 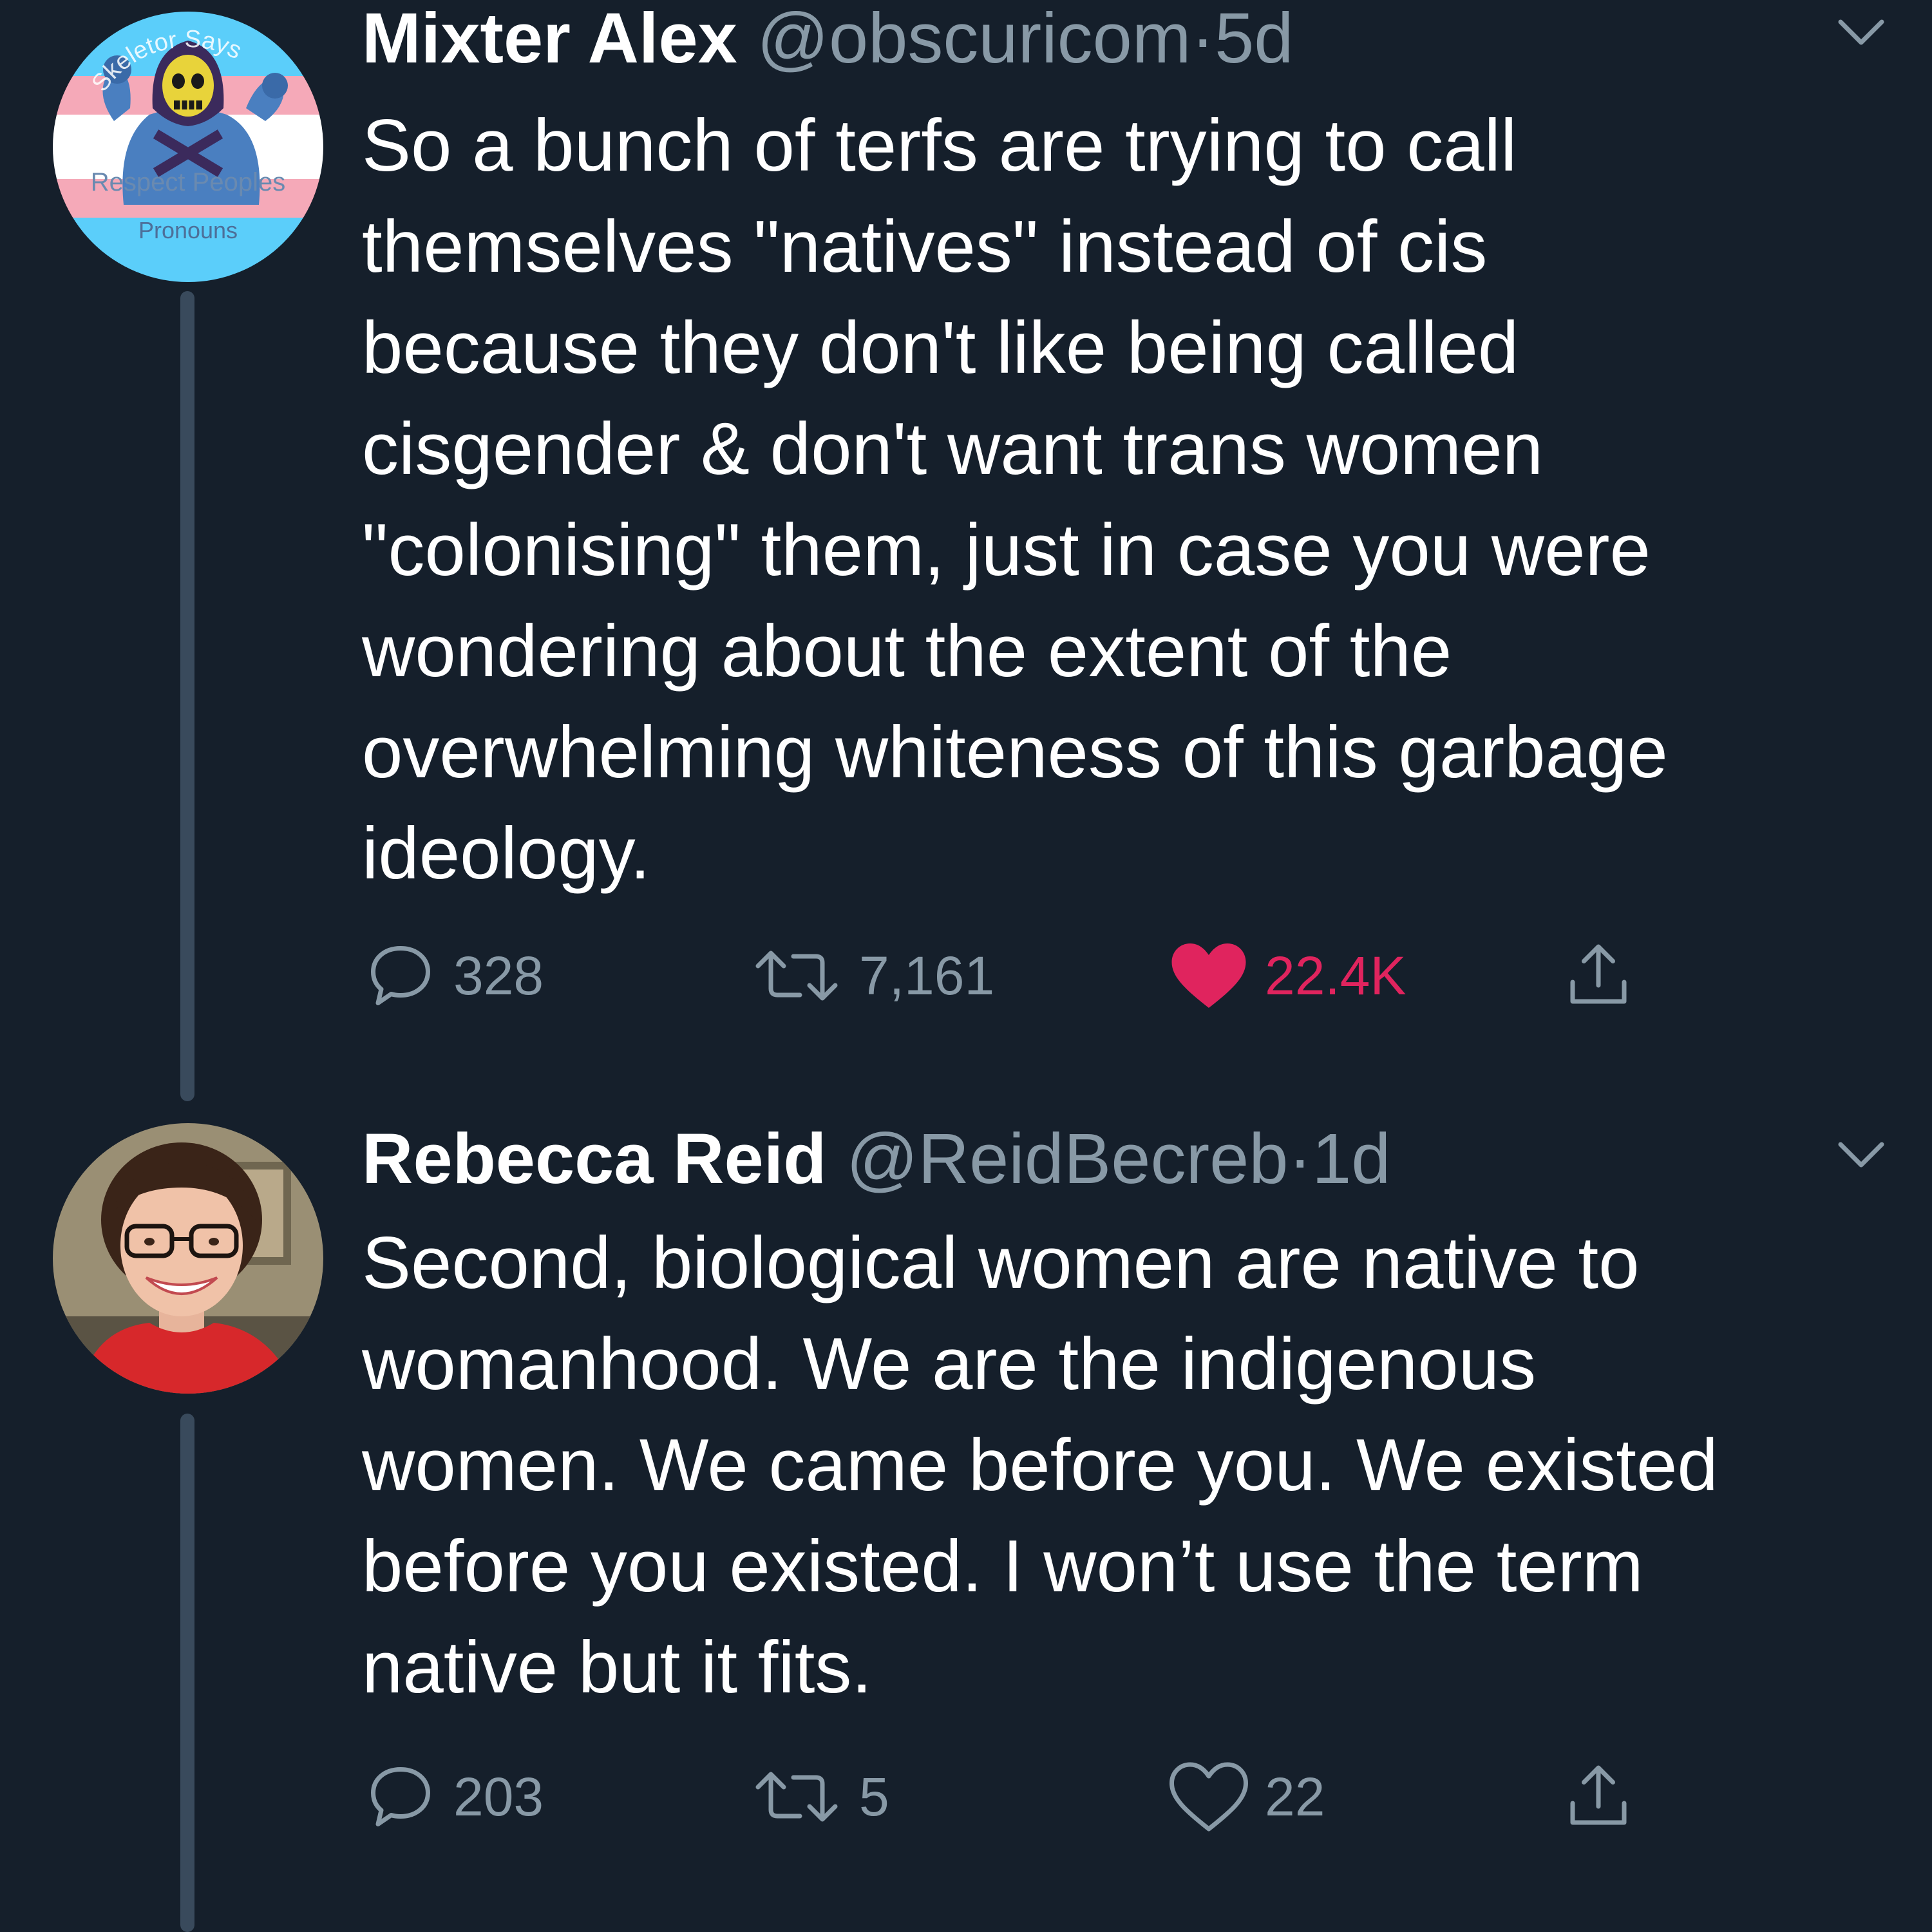 I want to click on reply-button: 328, so click(x=453, y=976).